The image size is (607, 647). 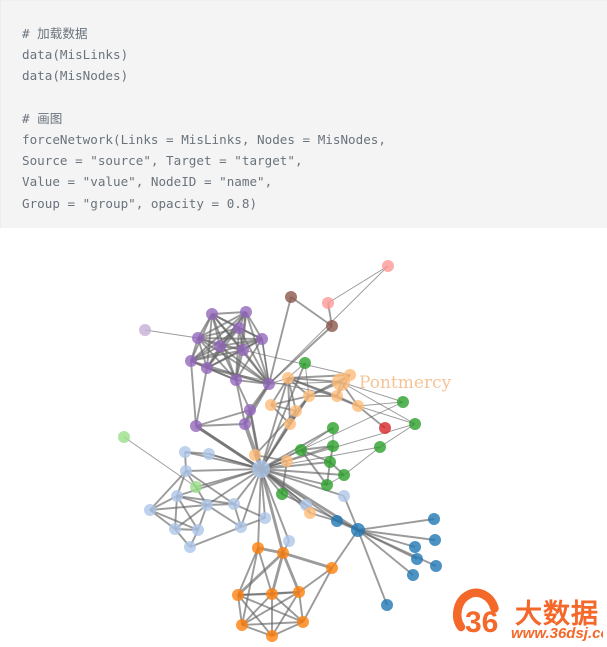 I want to click on code-line: data(MisNodes), so click(x=75, y=76).